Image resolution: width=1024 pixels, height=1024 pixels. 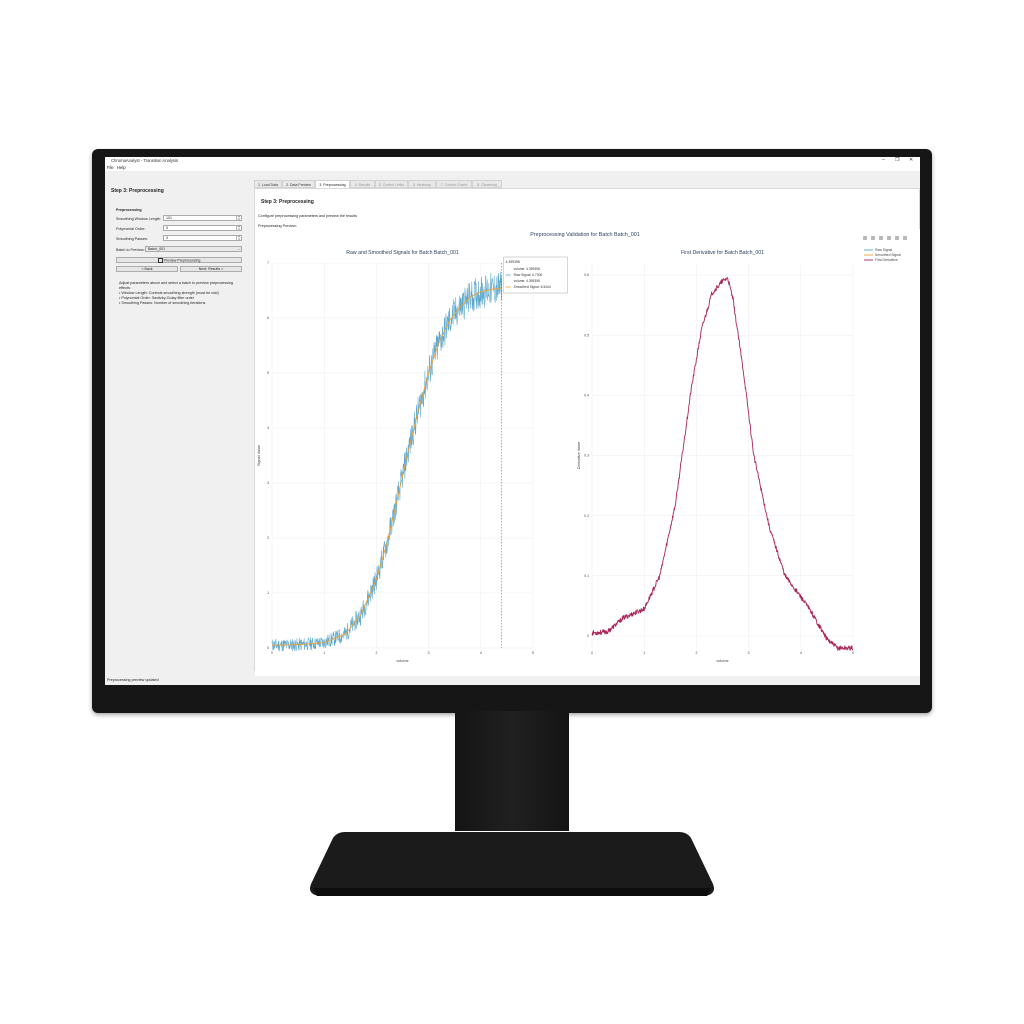 I want to click on y-tick-label: 5, so click(x=268, y=373).